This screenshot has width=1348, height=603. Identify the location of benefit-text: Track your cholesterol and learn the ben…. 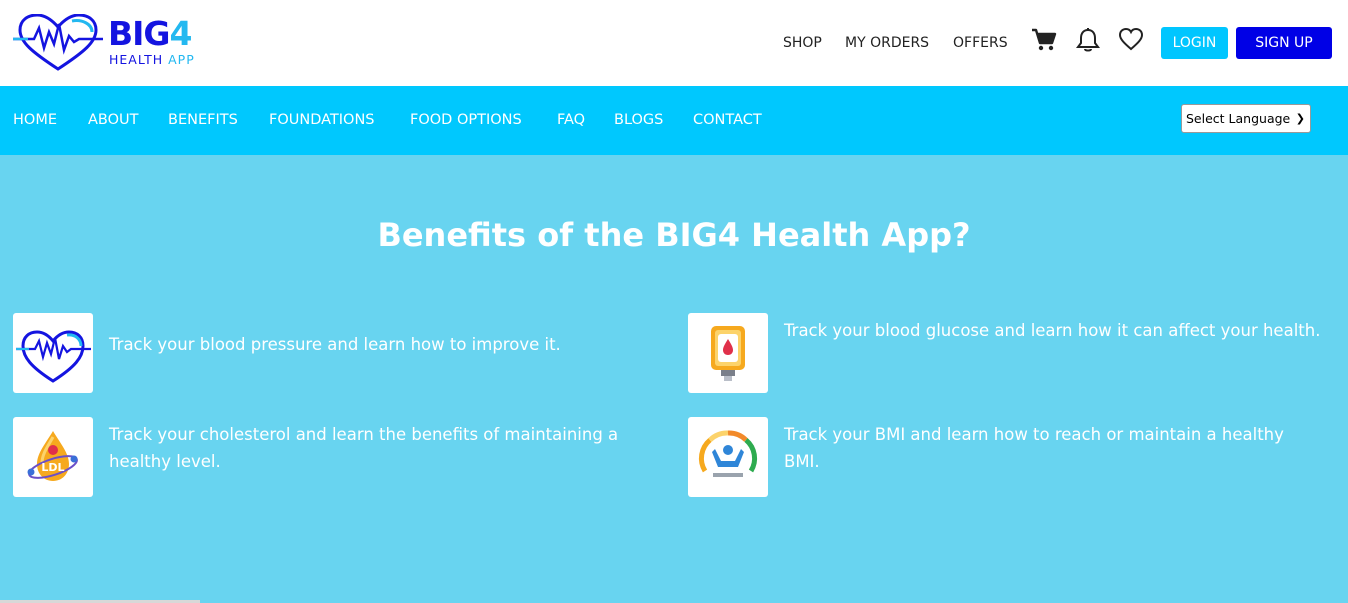
(364, 448).